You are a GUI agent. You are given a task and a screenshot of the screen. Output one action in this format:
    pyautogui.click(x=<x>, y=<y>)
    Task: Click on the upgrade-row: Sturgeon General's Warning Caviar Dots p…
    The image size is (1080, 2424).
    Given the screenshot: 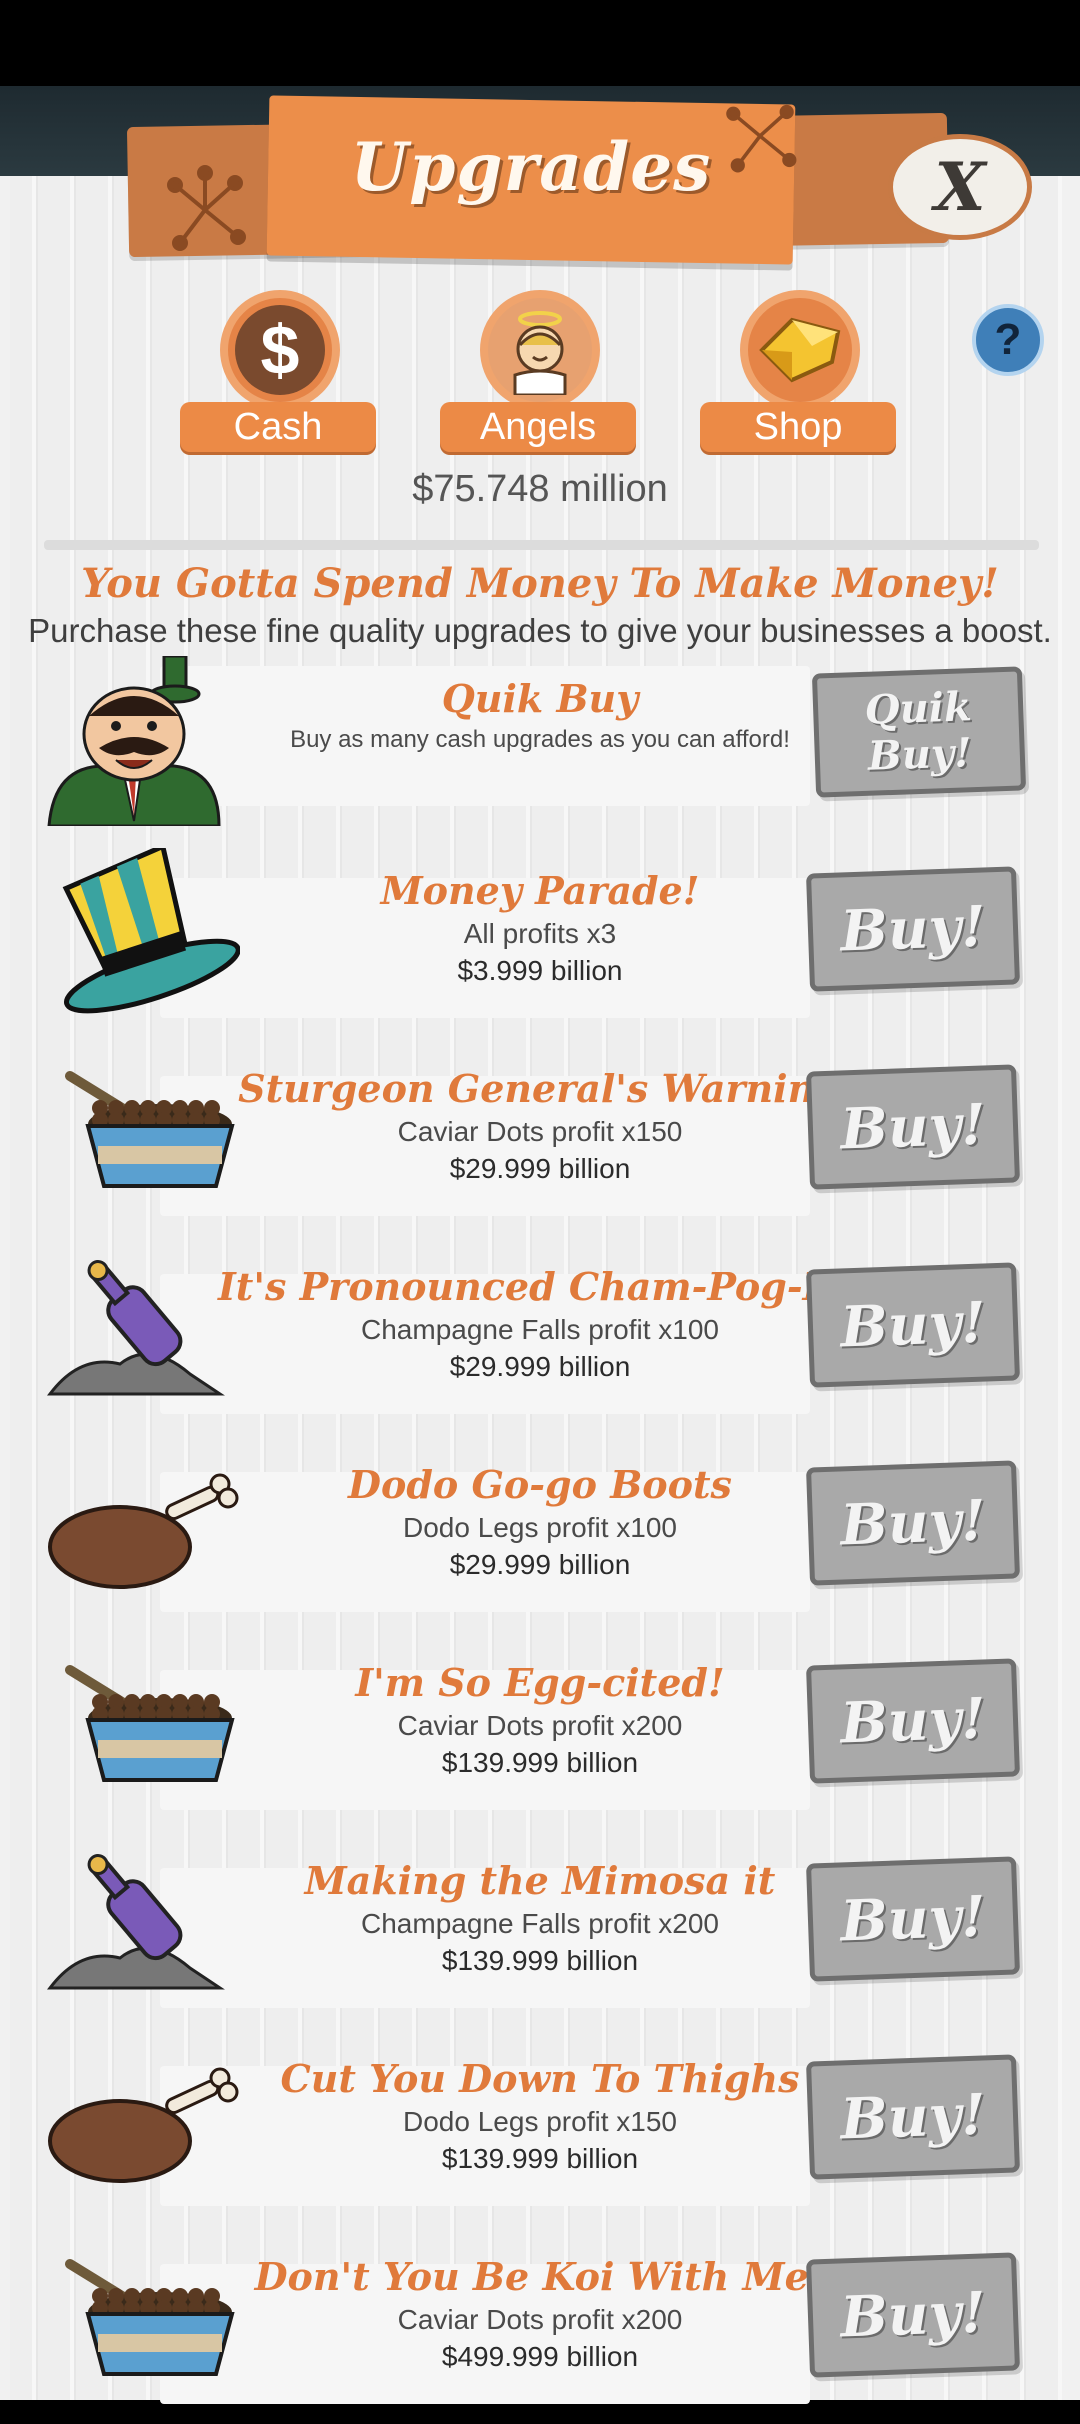 What is the action you would take?
    pyautogui.click(x=540, y=1141)
    